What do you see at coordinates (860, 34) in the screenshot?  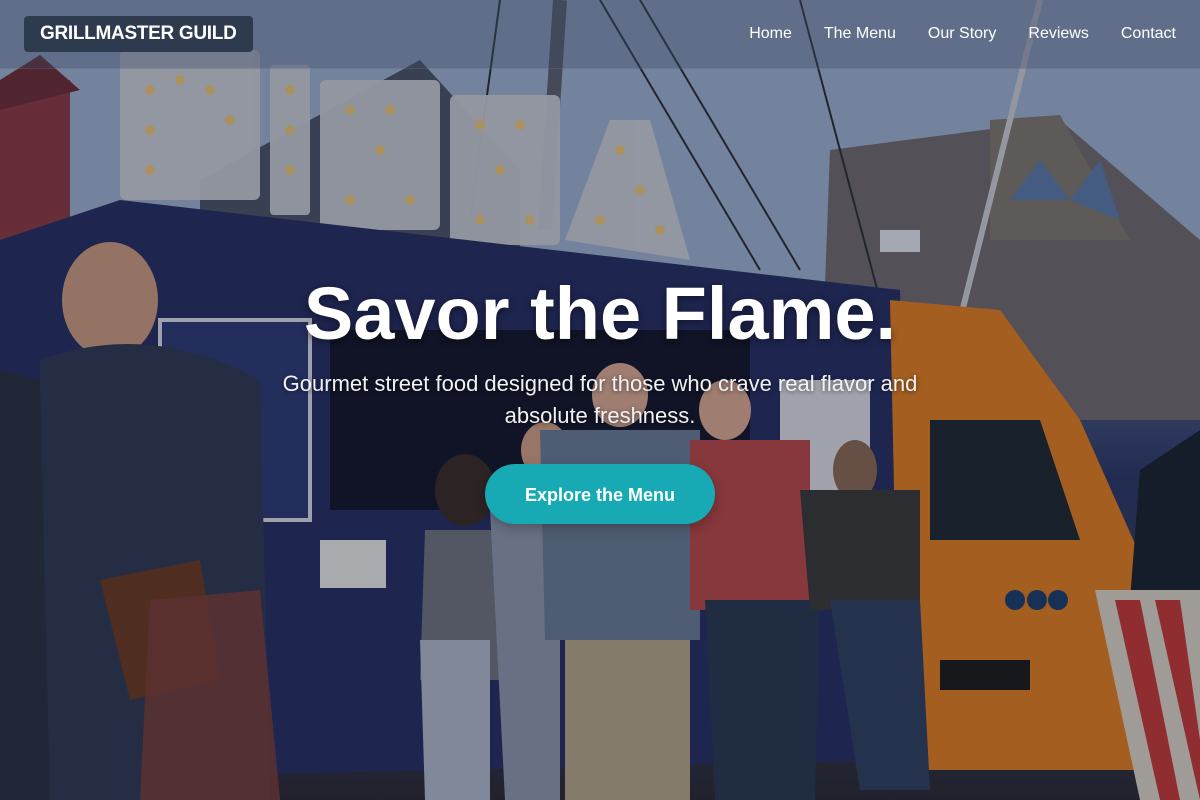 I see `nav-link-the-menu: The Menu` at bounding box center [860, 34].